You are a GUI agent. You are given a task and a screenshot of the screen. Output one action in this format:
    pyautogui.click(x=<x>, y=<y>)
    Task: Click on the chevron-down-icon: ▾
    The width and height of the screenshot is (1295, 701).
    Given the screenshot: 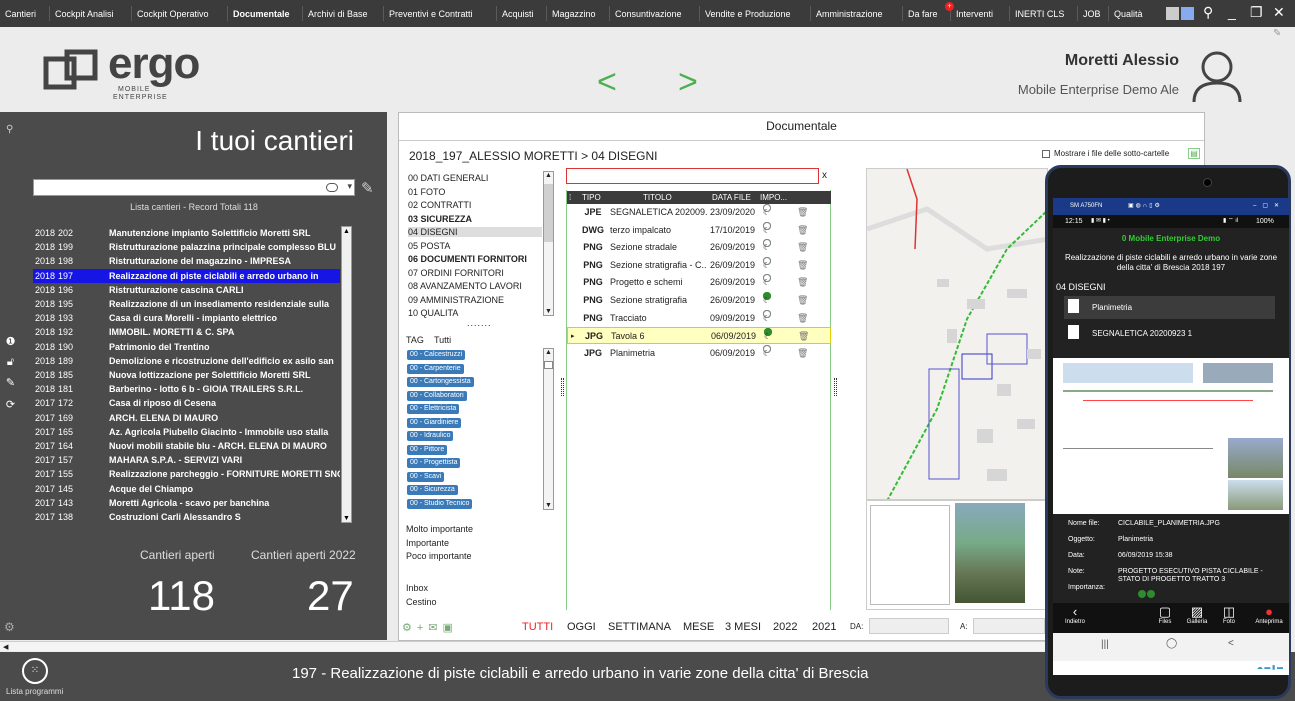 What is the action you would take?
    pyautogui.click(x=349, y=186)
    